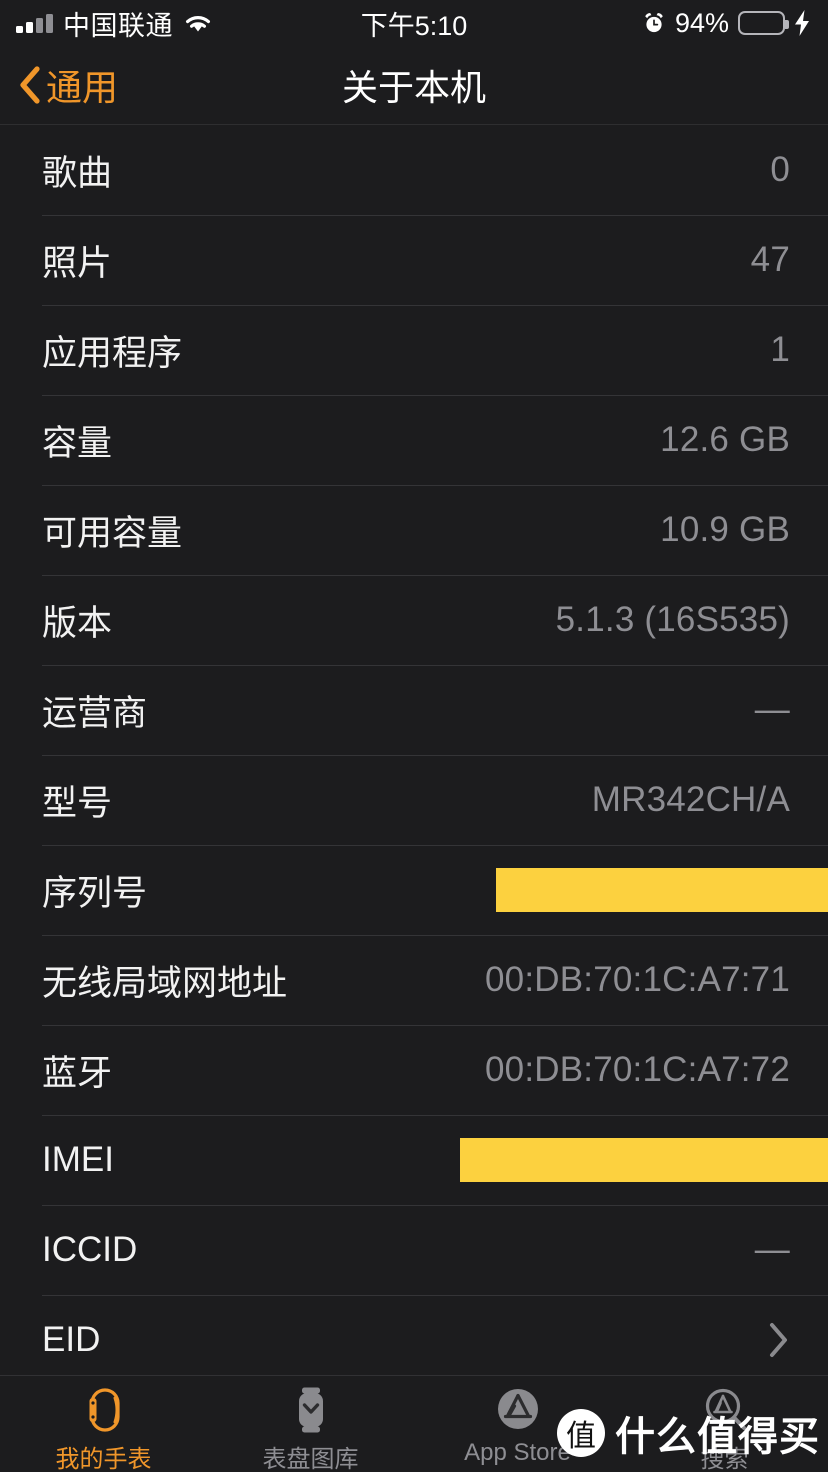 The height and width of the screenshot is (1472, 828). Describe the element at coordinates (77, 623) in the screenshot. I see `row-label: 版本` at that location.